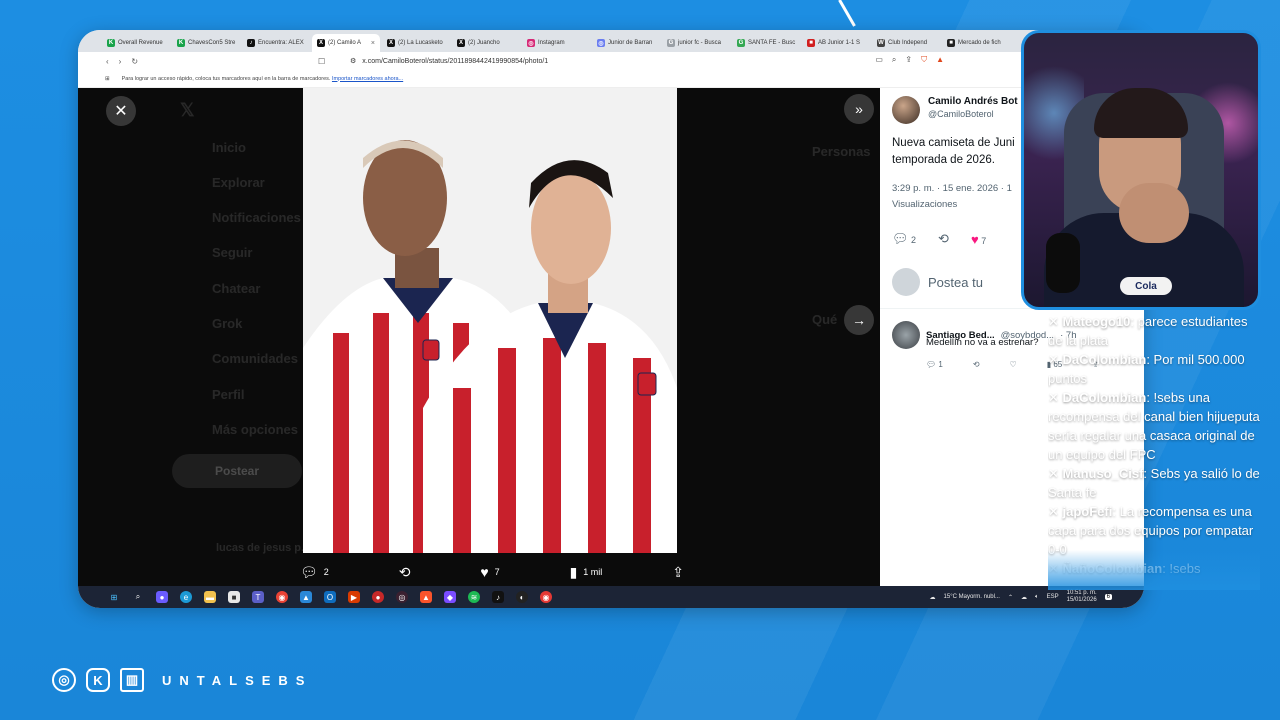 The height and width of the screenshot is (720, 1280). Describe the element at coordinates (951, 43) in the screenshot. I see `tab-favicon-icon: ■` at that location.